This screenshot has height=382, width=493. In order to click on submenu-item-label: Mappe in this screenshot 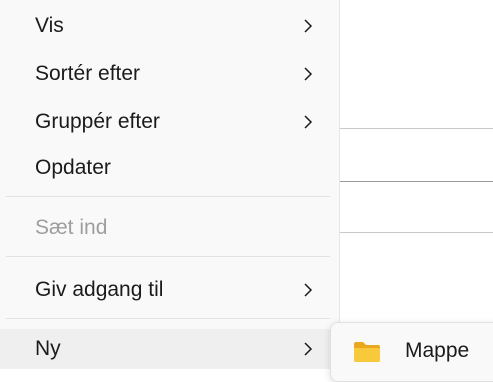, I will do `click(437, 350)`.